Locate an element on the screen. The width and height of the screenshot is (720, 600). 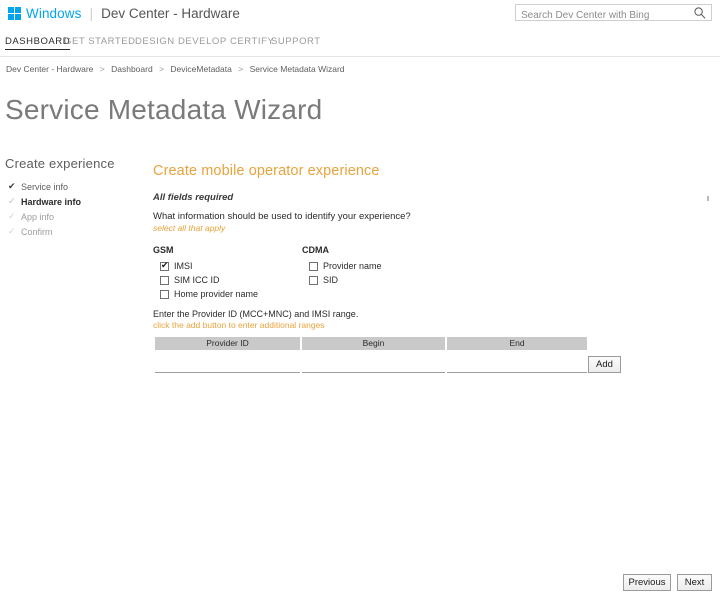
checkbox-label: Provider name is located at coordinates (352, 266).